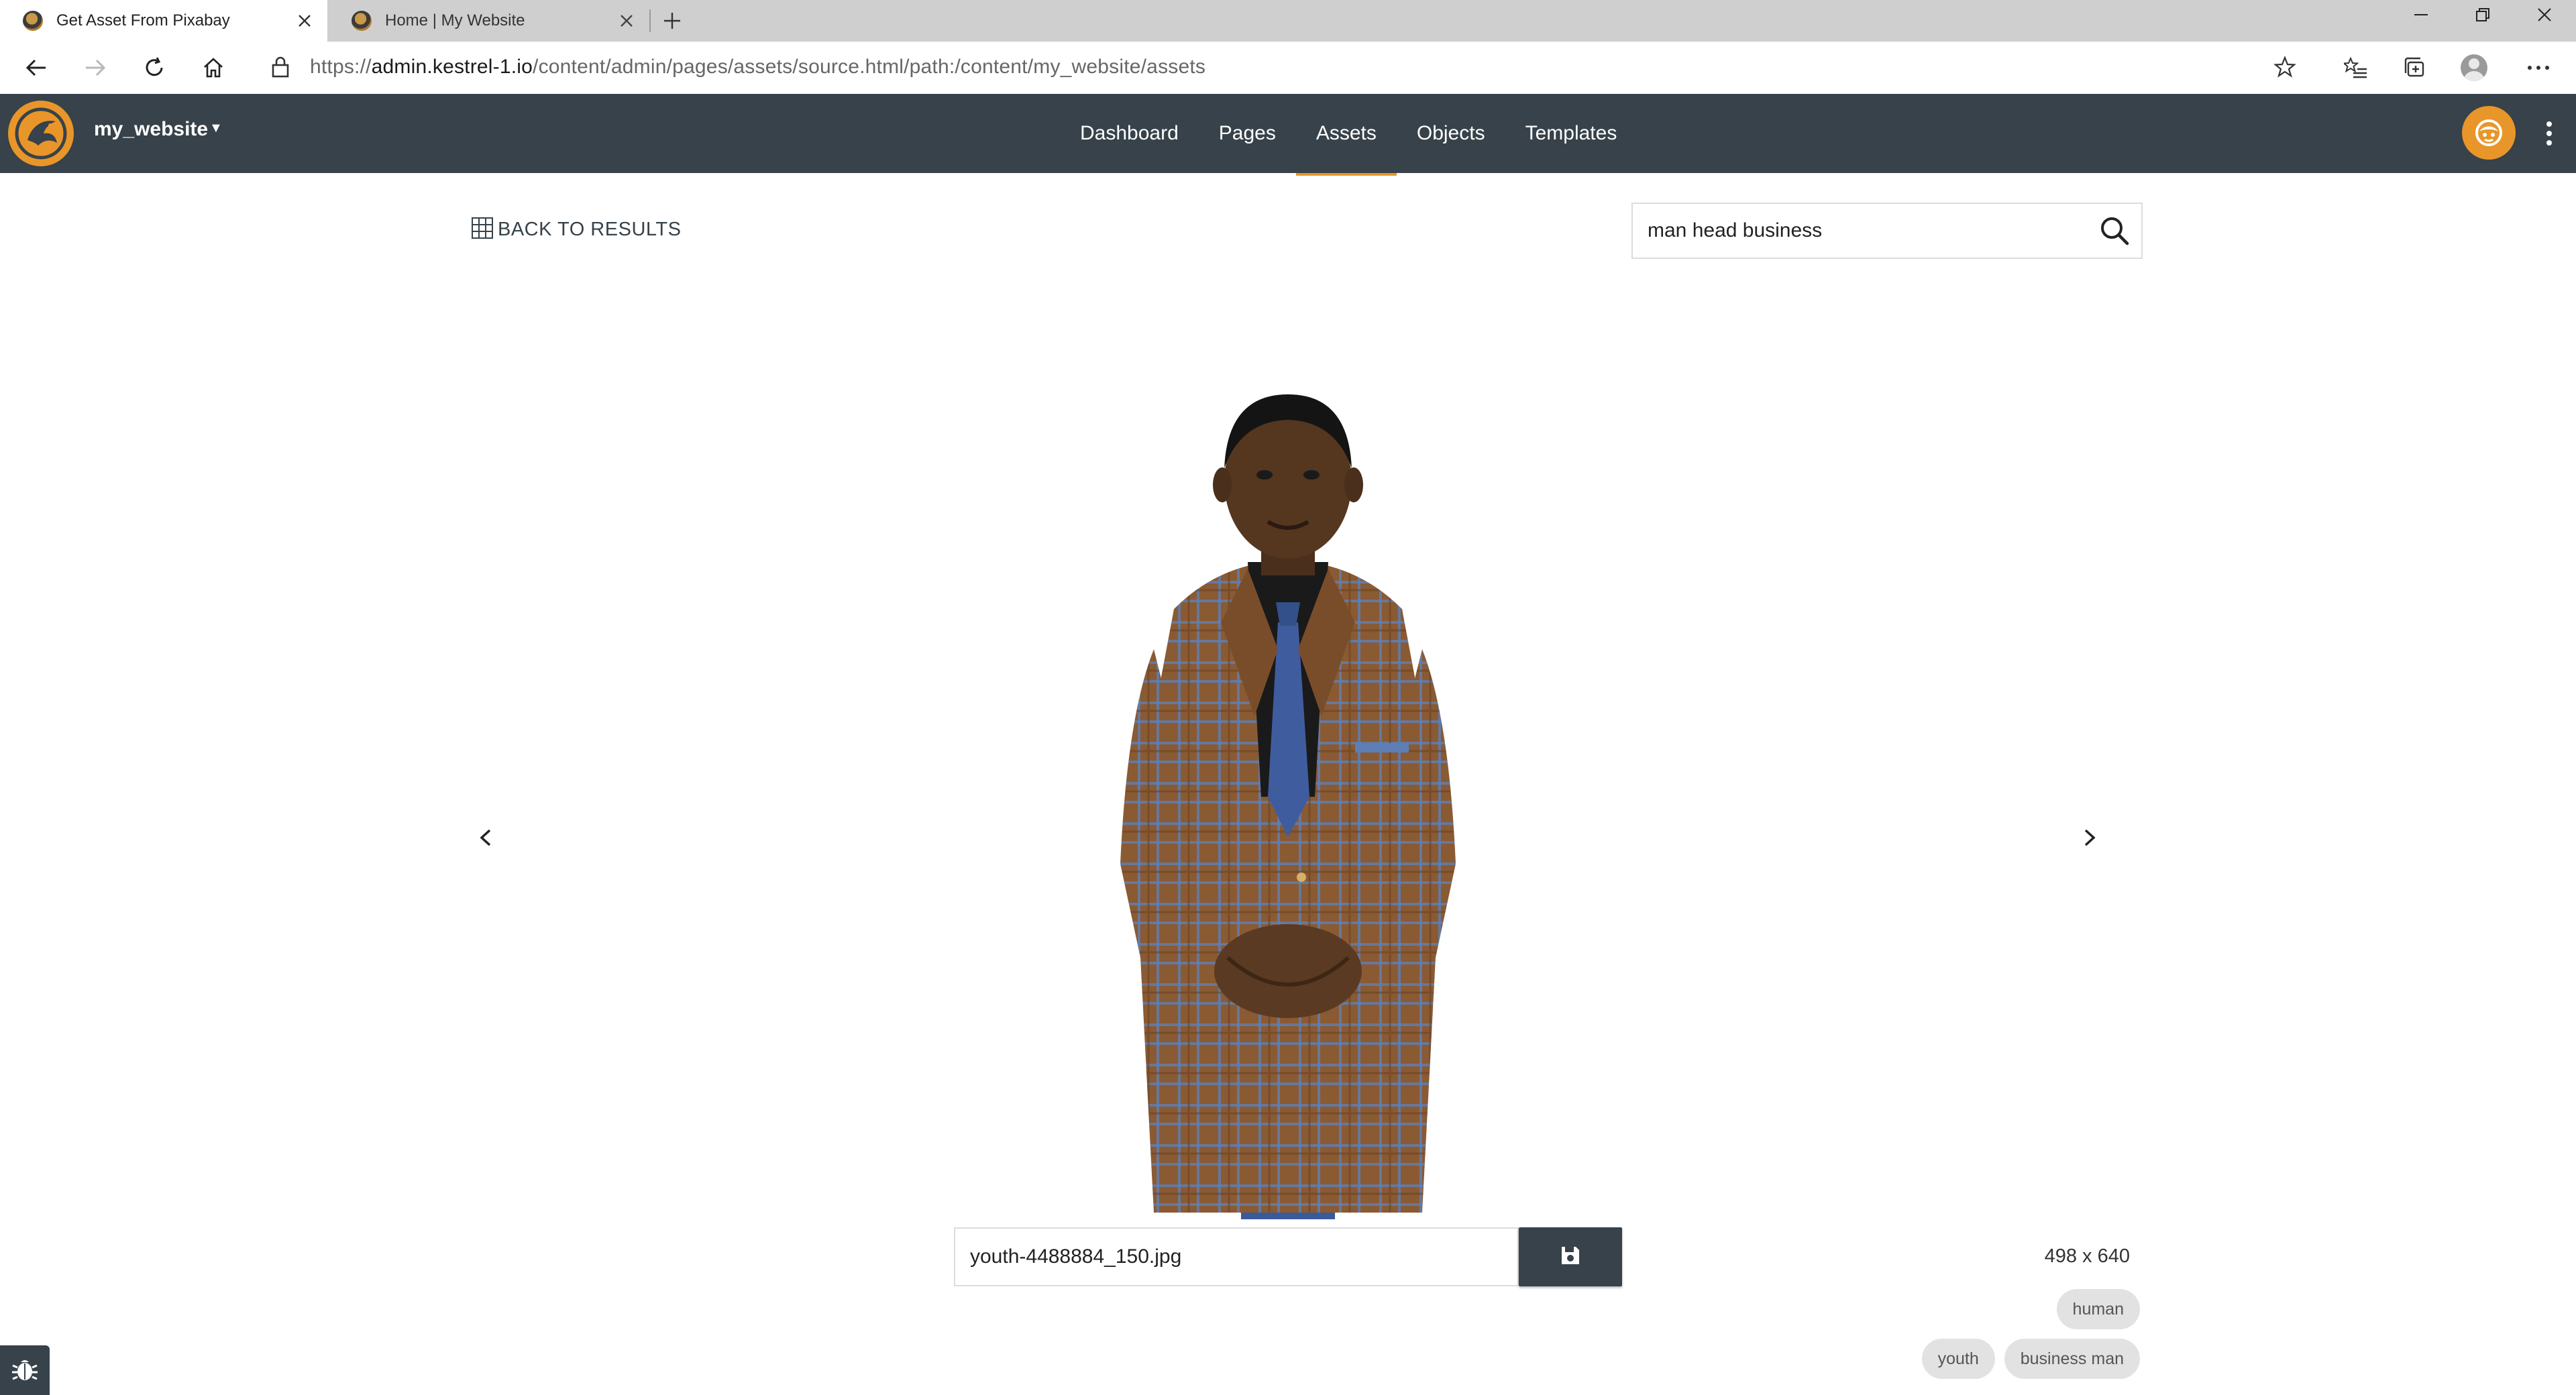 This screenshot has height=1395, width=2576. Describe the element at coordinates (151, 129) in the screenshot. I see `site-selector: my_website` at that location.